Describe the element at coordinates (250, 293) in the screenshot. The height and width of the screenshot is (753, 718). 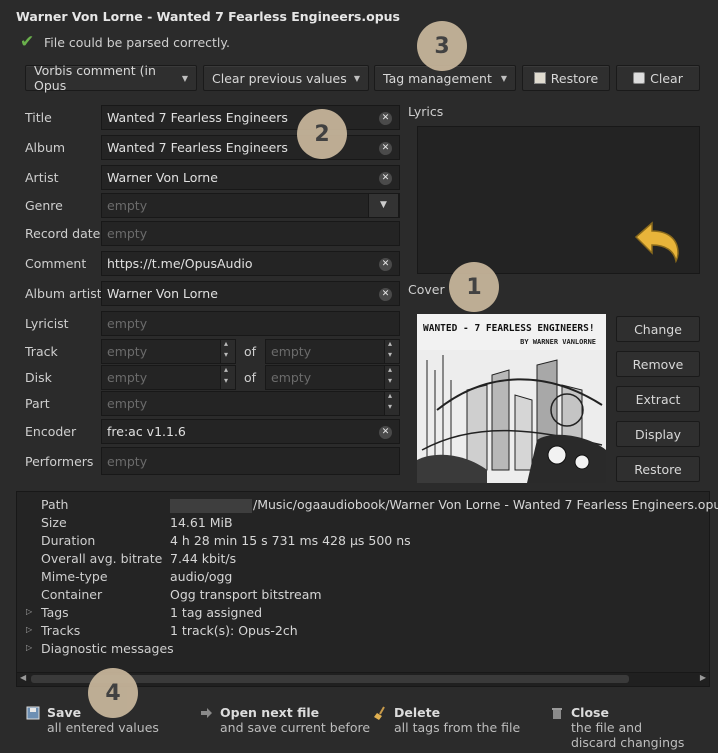
I see `album-artist-field: Warner Von Lorne ✕` at that location.